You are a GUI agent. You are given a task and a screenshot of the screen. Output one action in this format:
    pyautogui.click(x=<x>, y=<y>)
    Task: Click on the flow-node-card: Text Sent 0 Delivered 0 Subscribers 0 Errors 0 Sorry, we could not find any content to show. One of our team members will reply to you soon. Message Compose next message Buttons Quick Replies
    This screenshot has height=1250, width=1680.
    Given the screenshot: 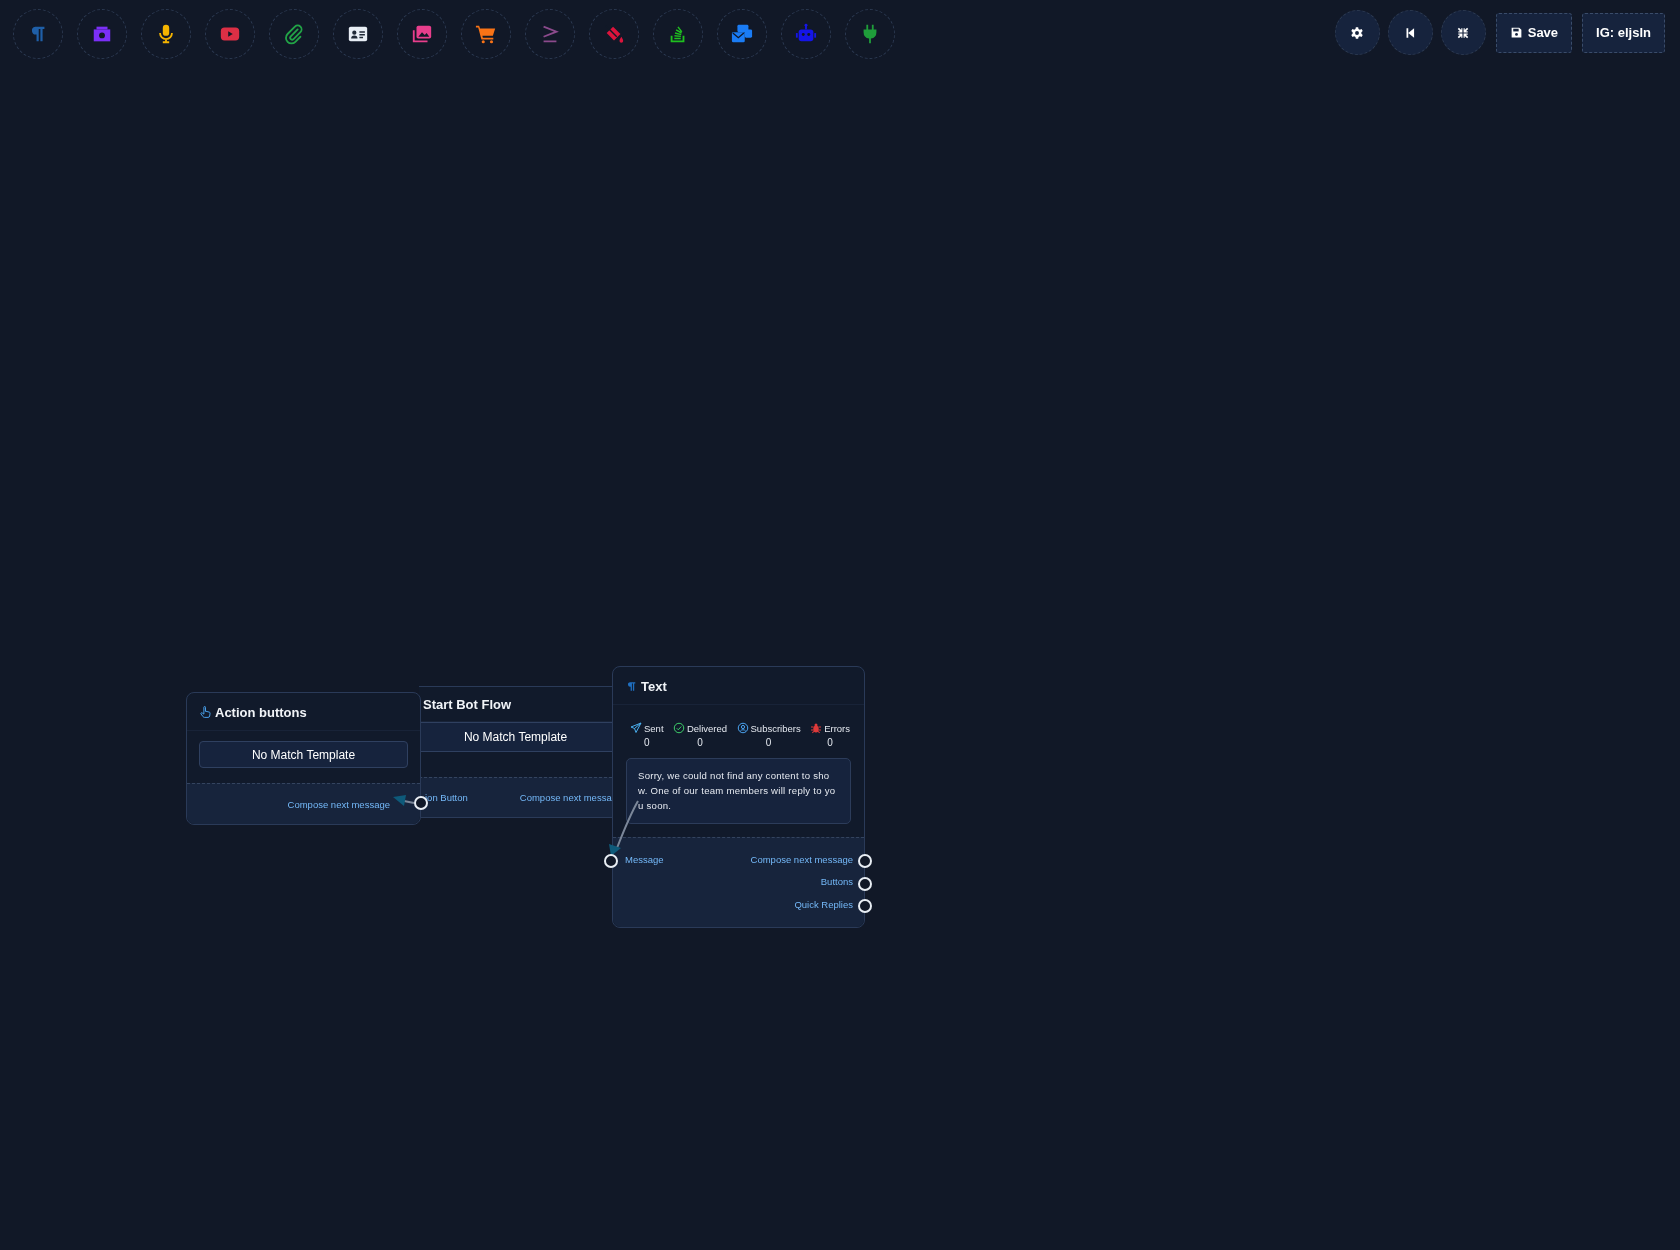 What is the action you would take?
    pyautogui.click(x=738, y=797)
    